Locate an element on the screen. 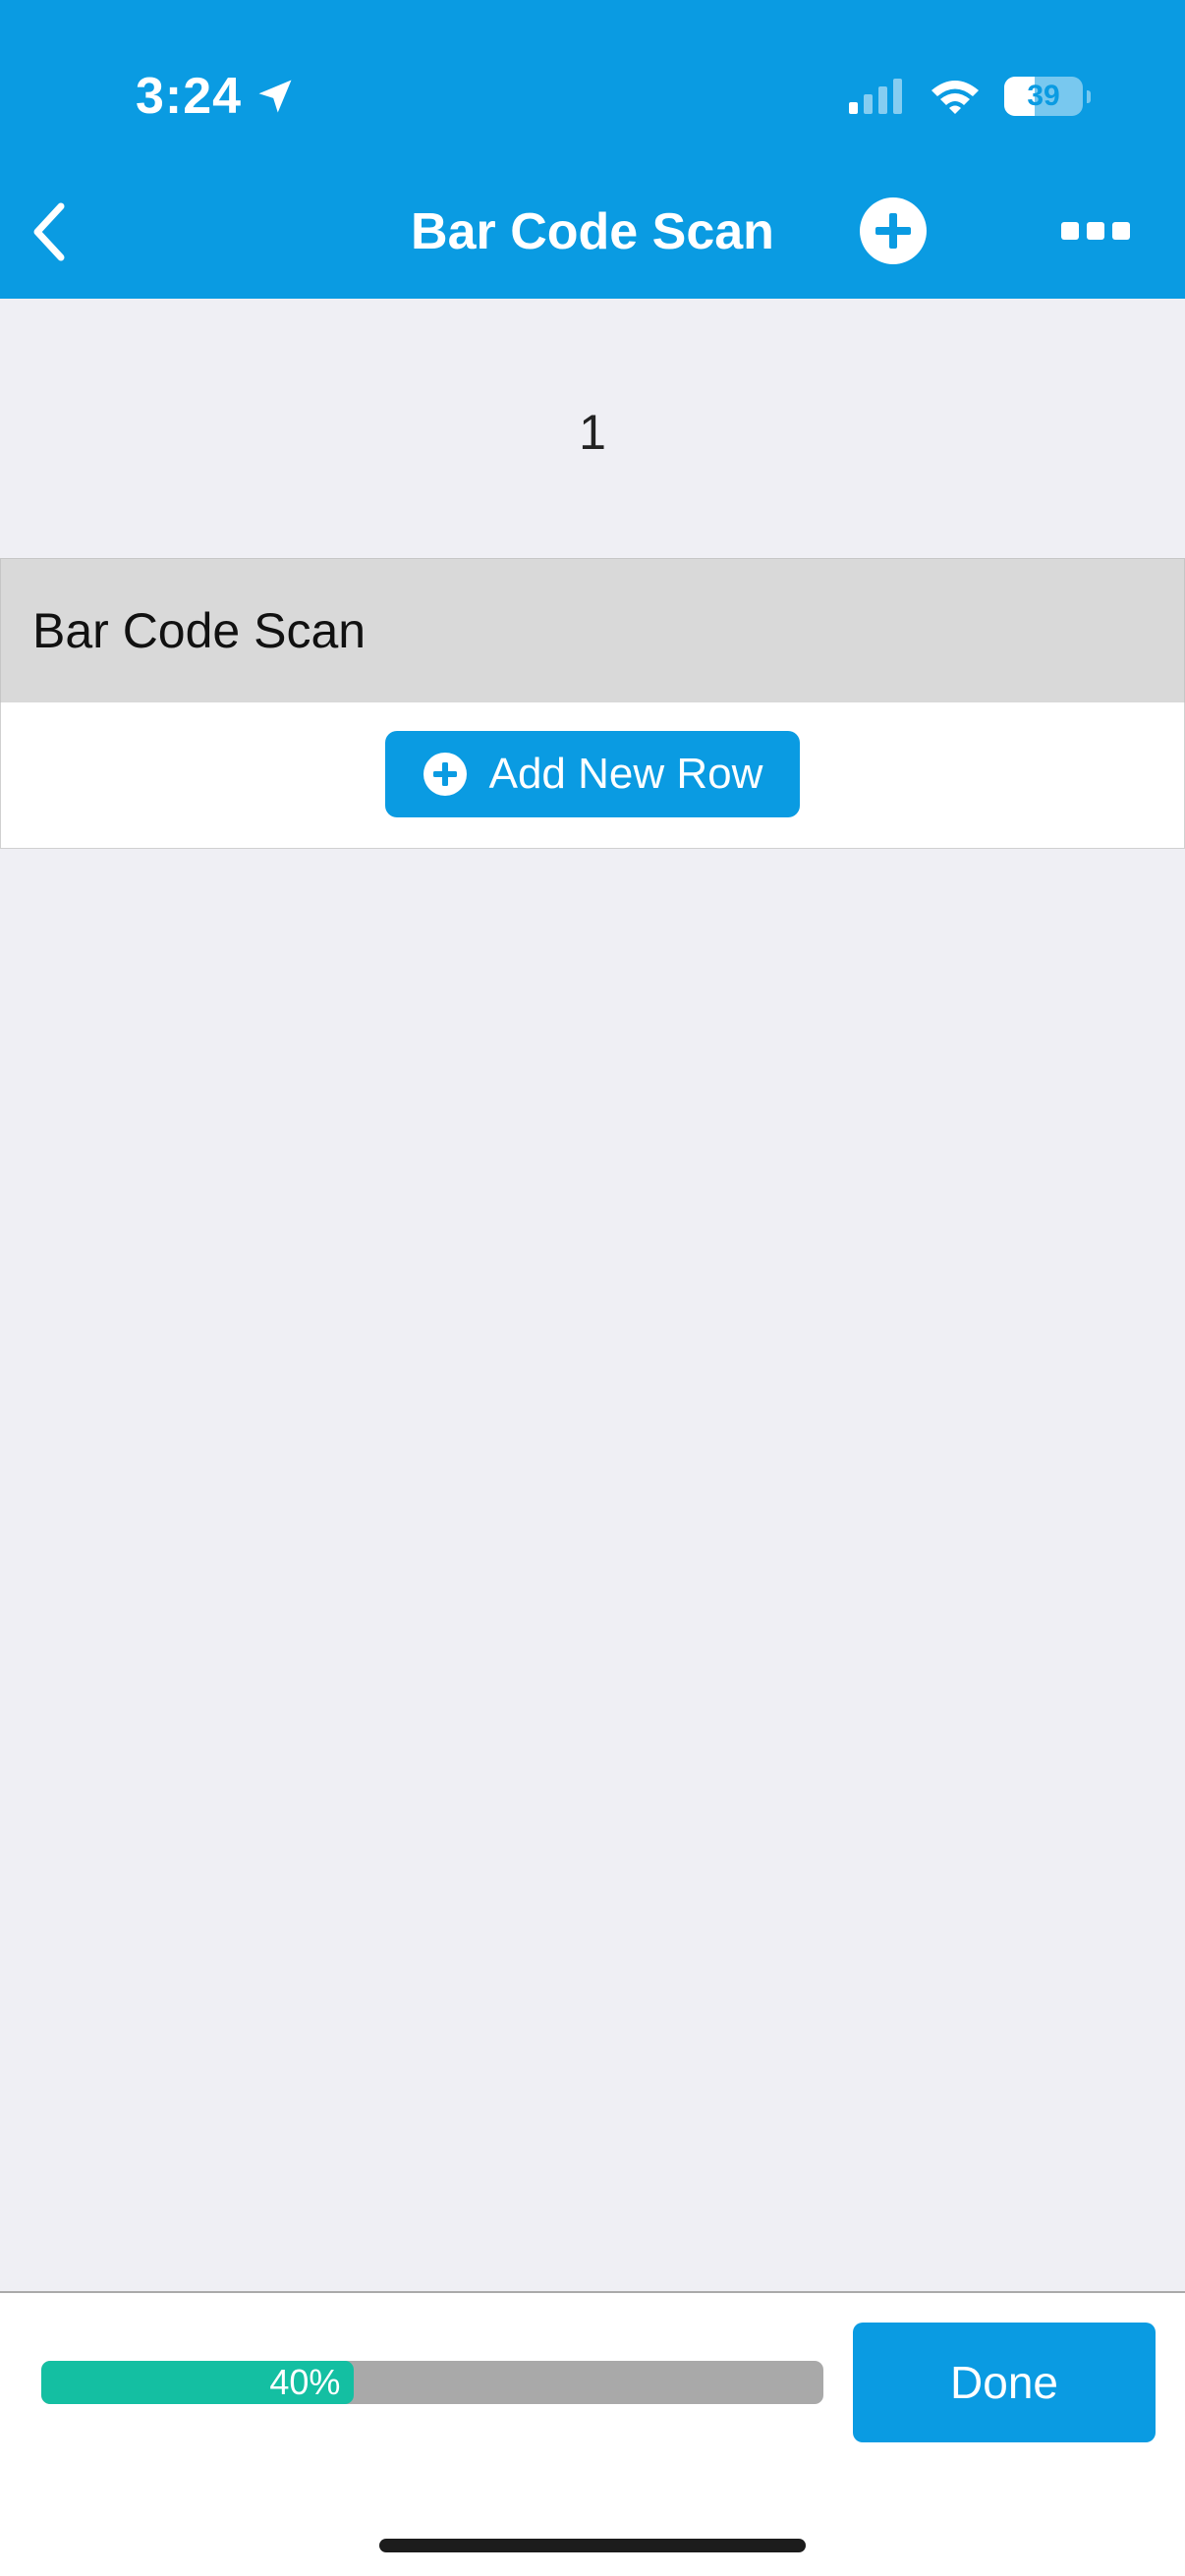 This screenshot has height=2576, width=1185. battery-level: 39 is located at coordinates (1044, 96).